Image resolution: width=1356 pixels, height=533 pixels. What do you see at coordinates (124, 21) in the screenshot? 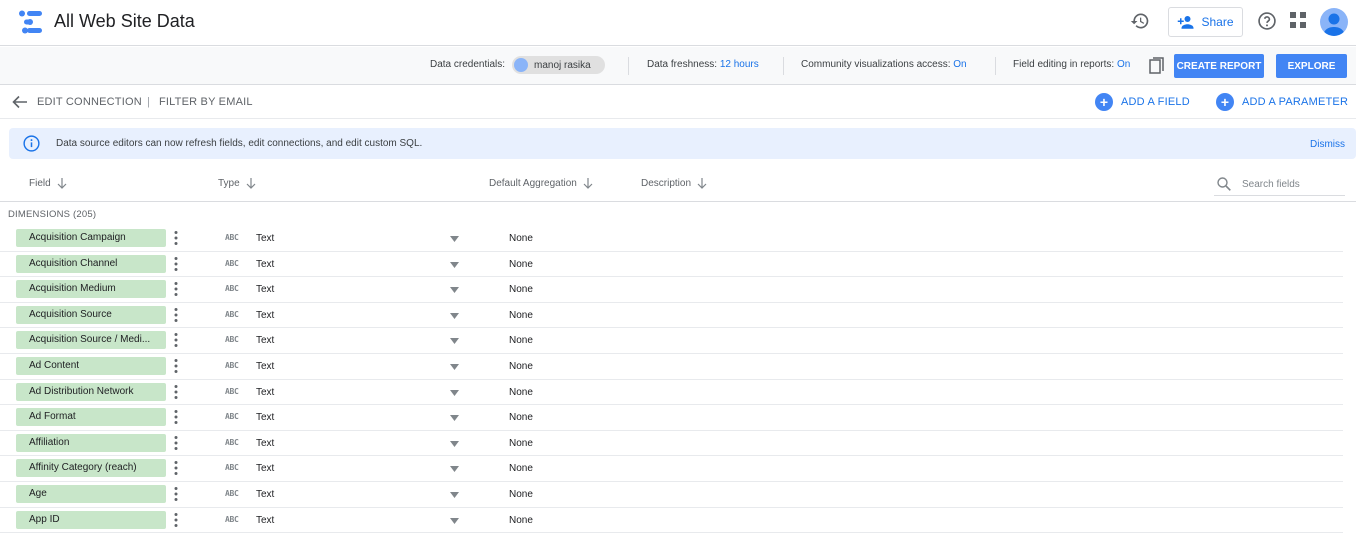
I see `page-title: All Web Site Data` at bounding box center [124, 21].